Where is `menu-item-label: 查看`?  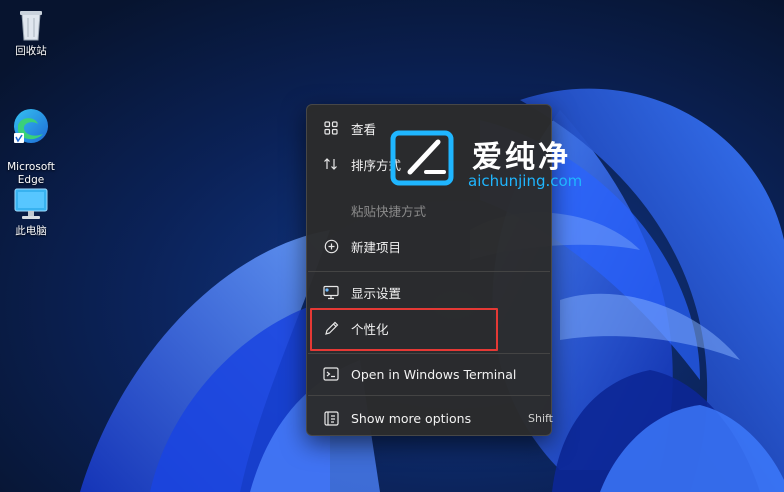
menu-item-label: 查看 is located at coordinates (364, 129).